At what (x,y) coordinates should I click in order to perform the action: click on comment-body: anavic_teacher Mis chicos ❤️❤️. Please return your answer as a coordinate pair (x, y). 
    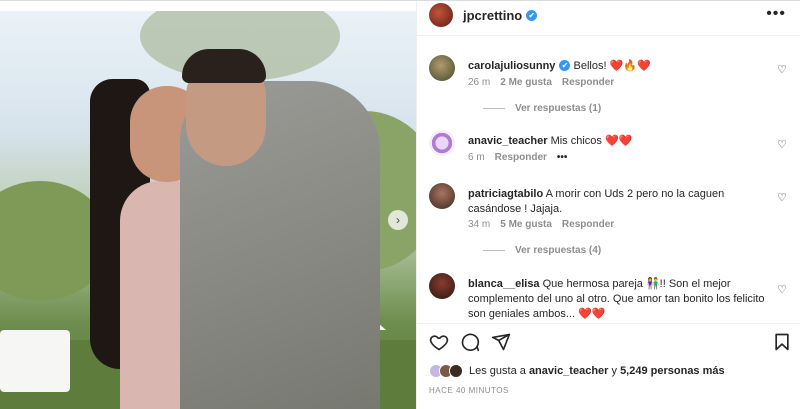
    Looking at the image, I should click on (618, 141).